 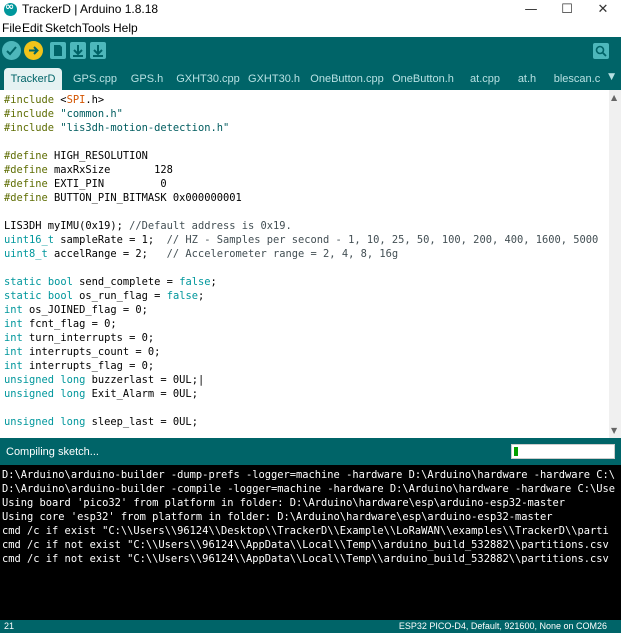 I want to click on code-line: int os_JOINED_flag = 0;, so click(x=76, y=310).